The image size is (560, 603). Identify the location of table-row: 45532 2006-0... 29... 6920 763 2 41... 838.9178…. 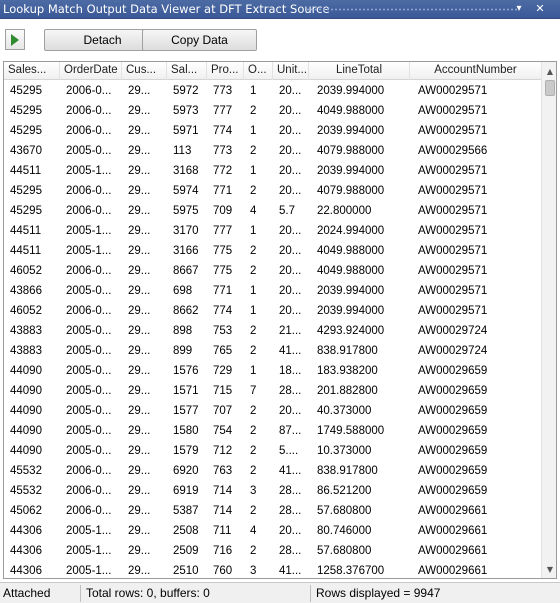
(273, 471).